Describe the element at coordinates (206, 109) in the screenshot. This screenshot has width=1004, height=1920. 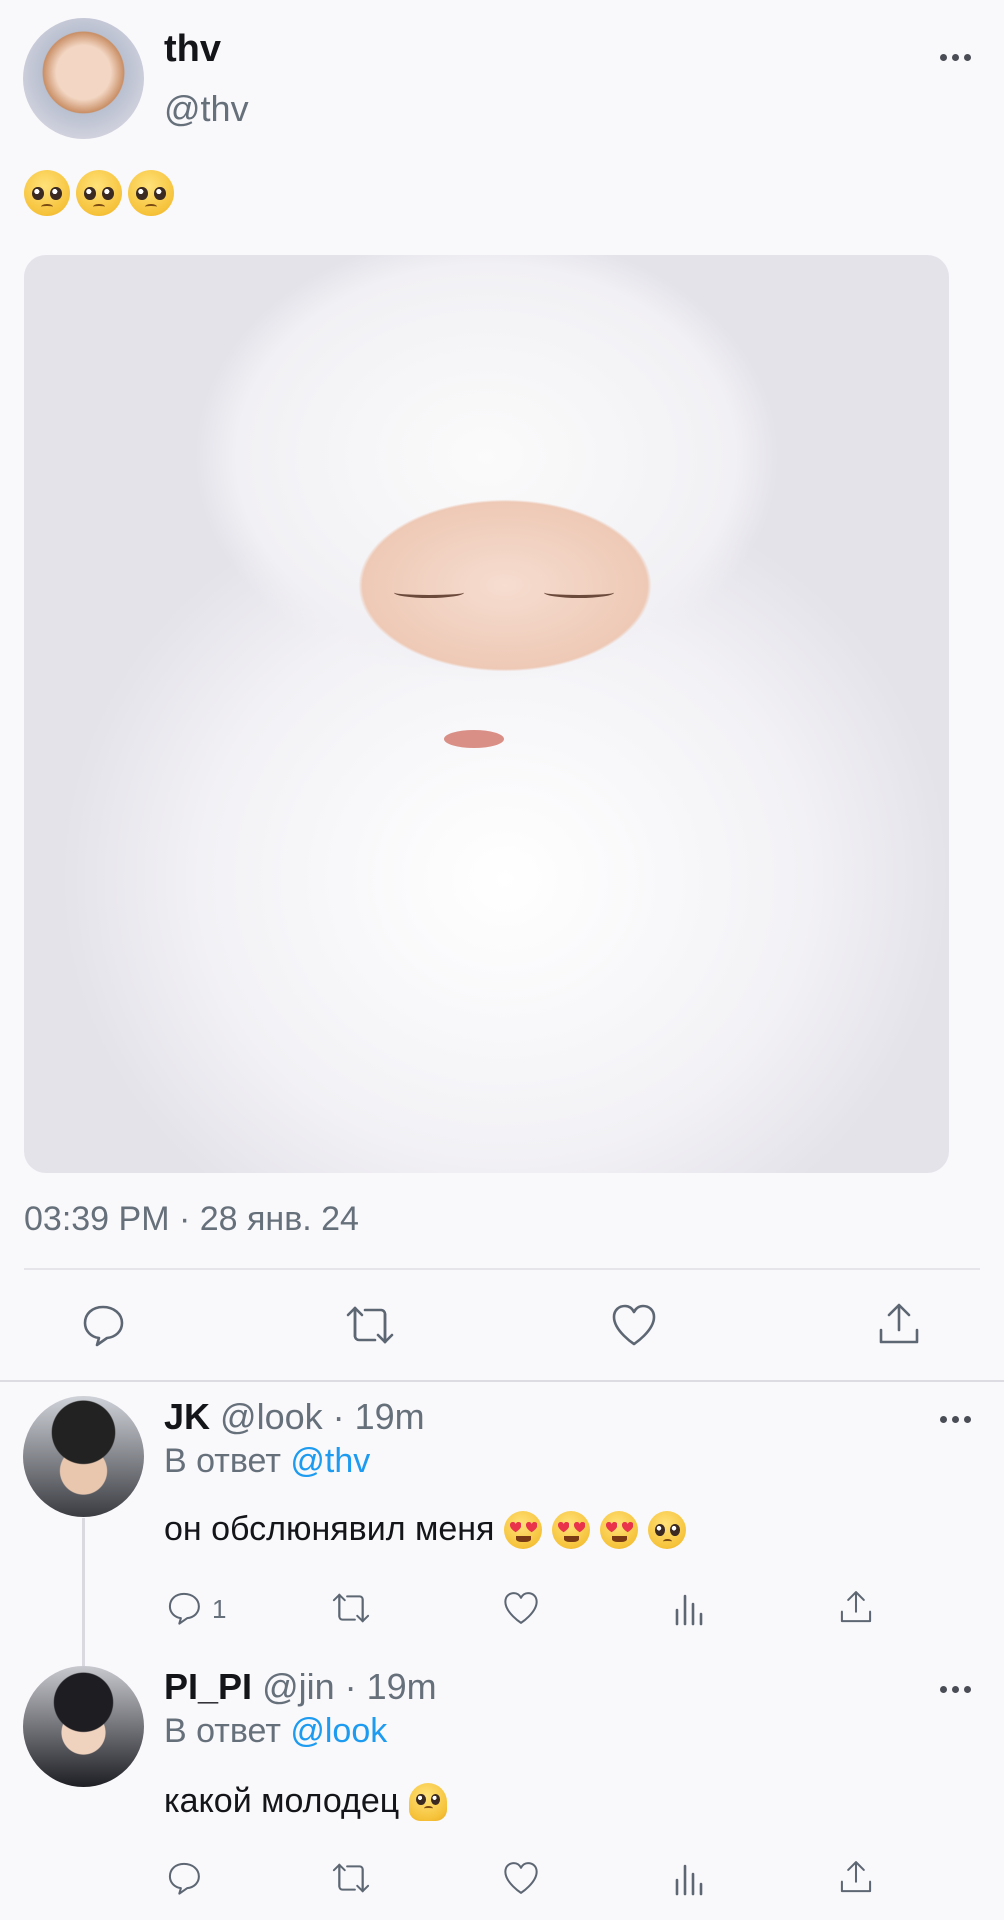
I see `author-handle: @thv` at that location.